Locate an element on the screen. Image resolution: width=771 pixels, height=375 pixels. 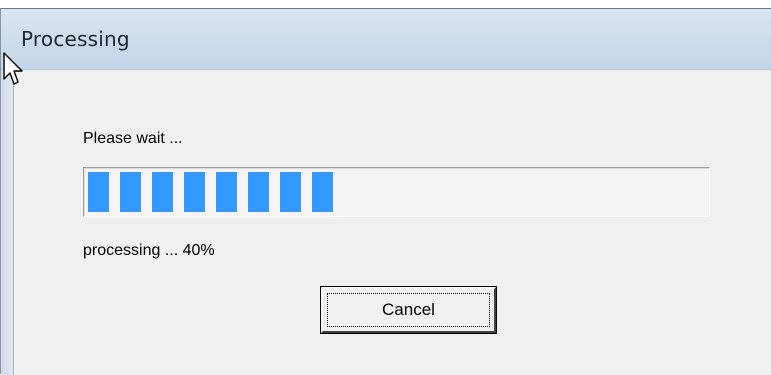
progress-status-text: processing ... 40% is located at coordinates (149, 250).